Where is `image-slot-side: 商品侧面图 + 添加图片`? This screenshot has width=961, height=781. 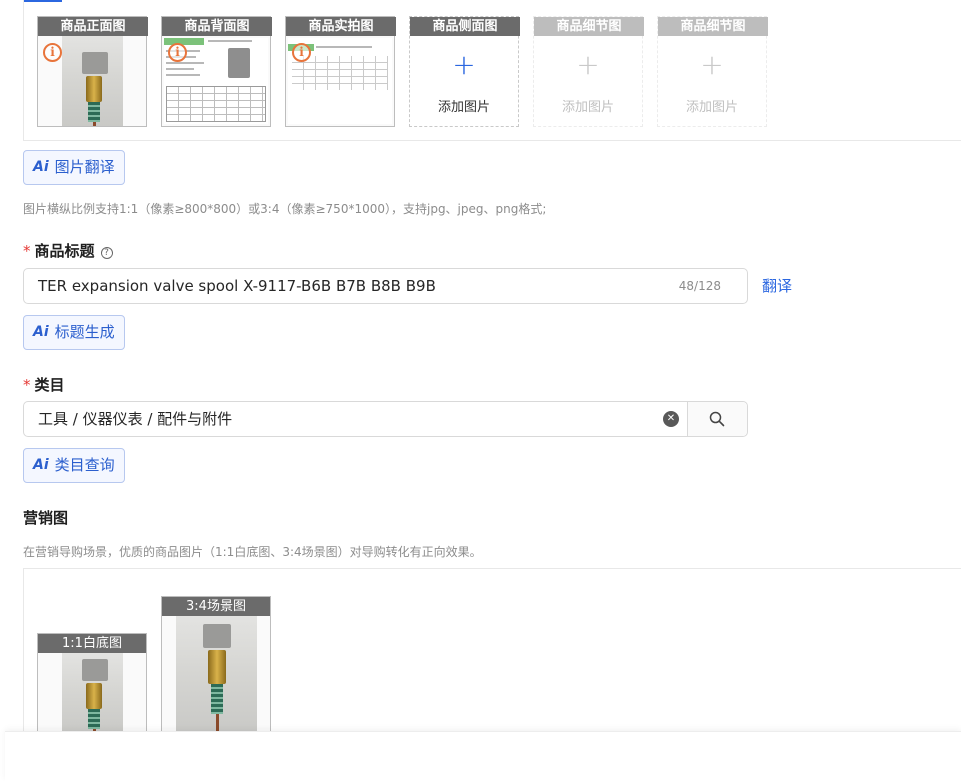
image-slot-side: 商品侧面图 + 添加图片 is located at coordinates (464, 71).